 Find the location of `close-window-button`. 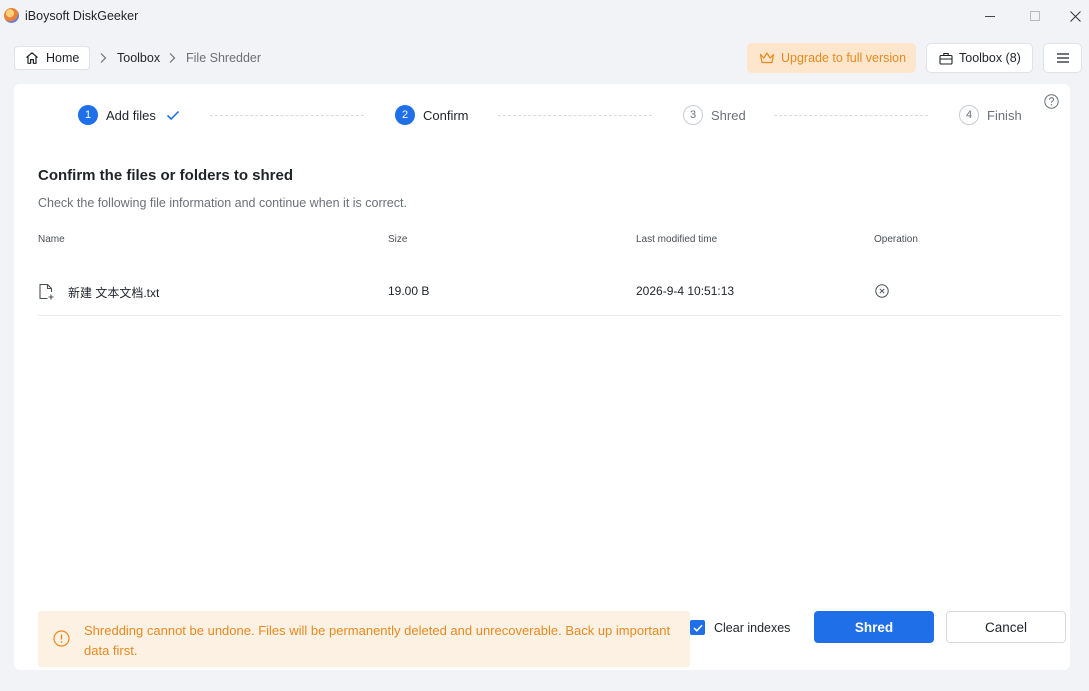

close-window-button is located at coordinates (1070, 16).